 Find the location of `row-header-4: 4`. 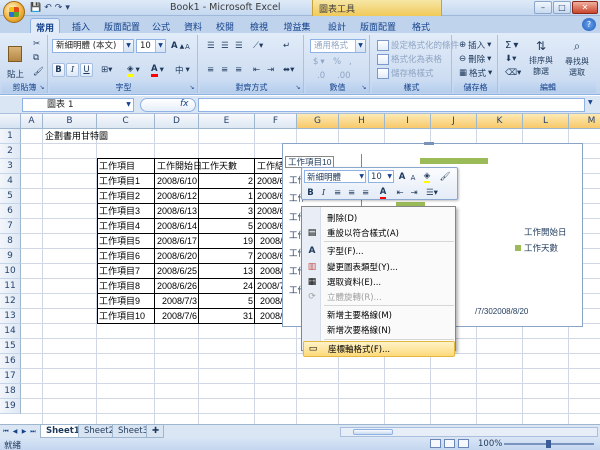

row-header-4: 4 is located at coordinates (10, 181).